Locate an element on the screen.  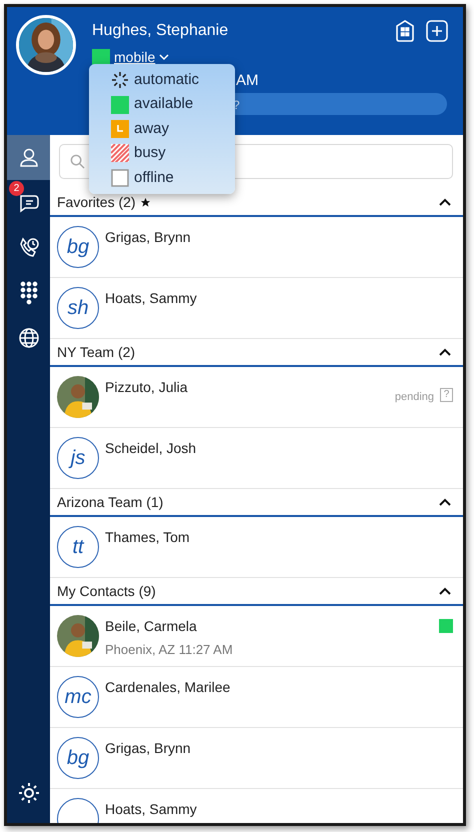
contact-row: Hoats, Sammy is located at coordinates (256, 806).